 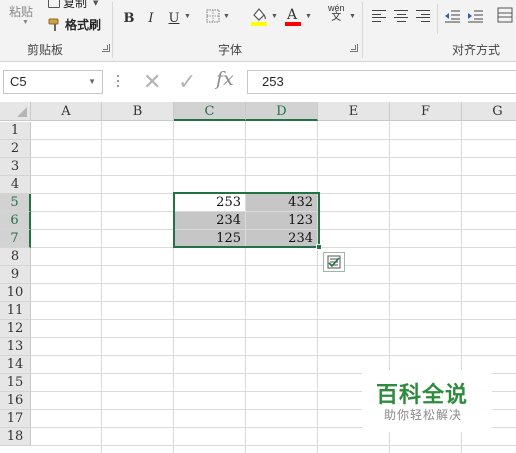 What do you see at coordinates (66, 111) in the screenshot?
I see `column-header-a: A` at bounding box center [66, 111].